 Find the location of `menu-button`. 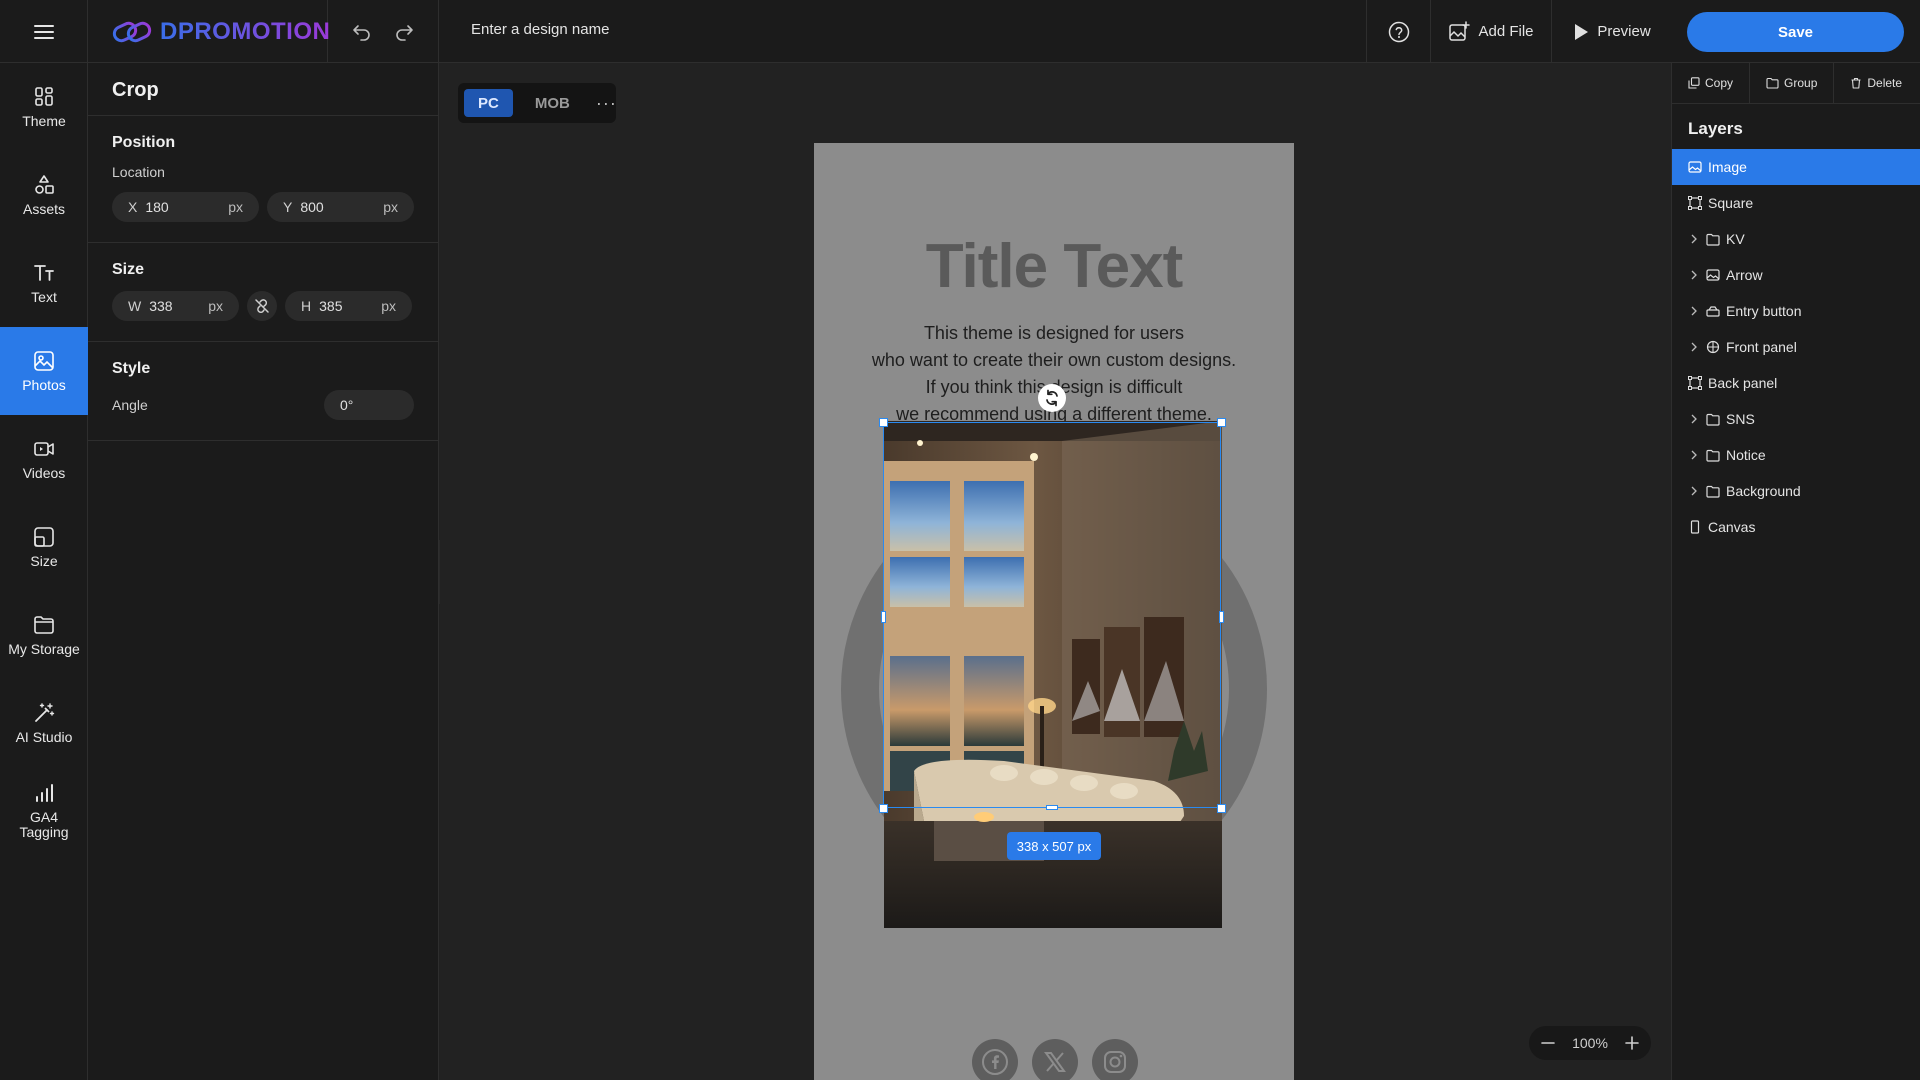

menu-button is located at coordinates (44, 31).